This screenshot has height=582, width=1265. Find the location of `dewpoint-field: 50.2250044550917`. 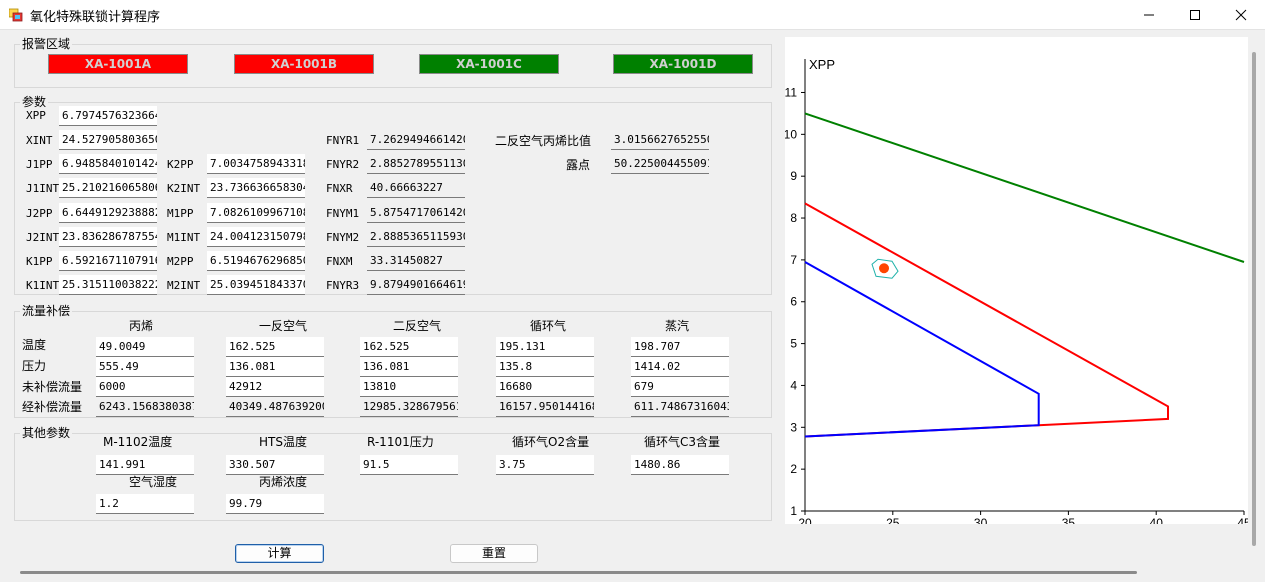

dewpoint-field: 50.2250044550917 is located at coordinates (660, 164).